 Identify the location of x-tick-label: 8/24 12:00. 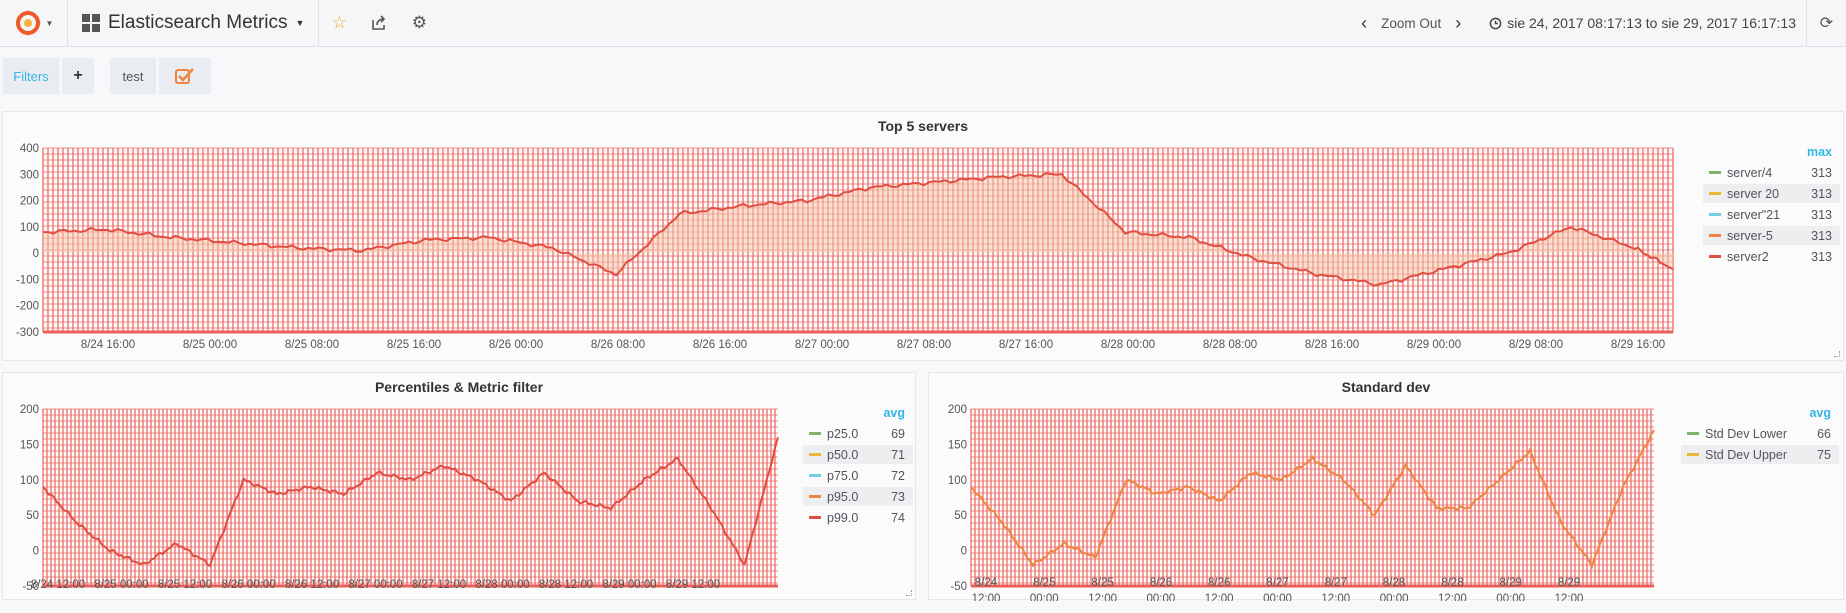
(986, 589).